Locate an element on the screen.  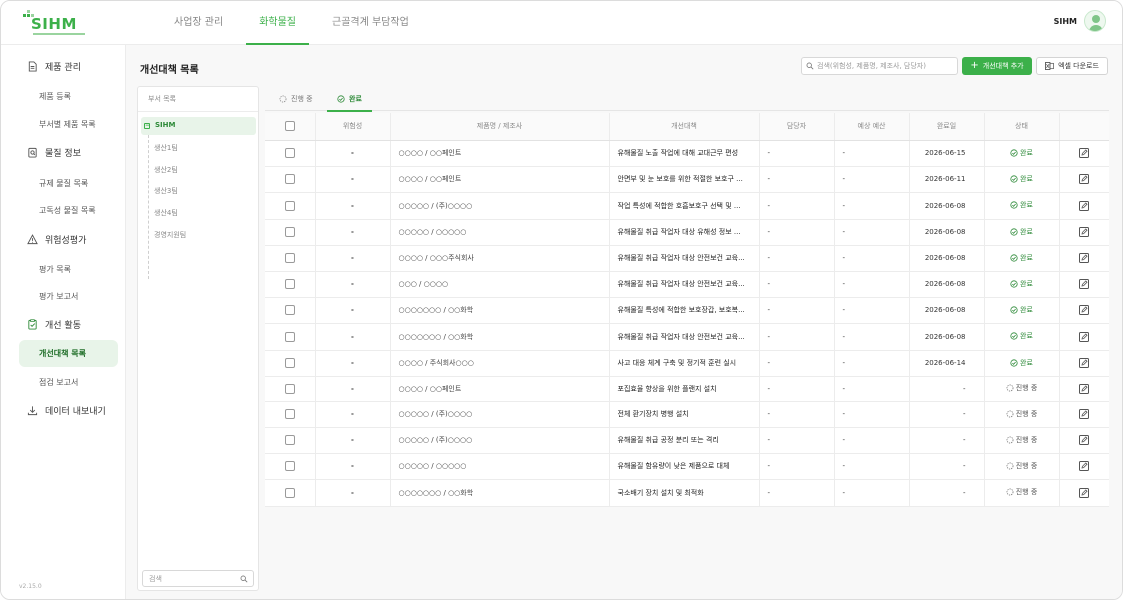
avatar is located at coordinates (1095, 21).